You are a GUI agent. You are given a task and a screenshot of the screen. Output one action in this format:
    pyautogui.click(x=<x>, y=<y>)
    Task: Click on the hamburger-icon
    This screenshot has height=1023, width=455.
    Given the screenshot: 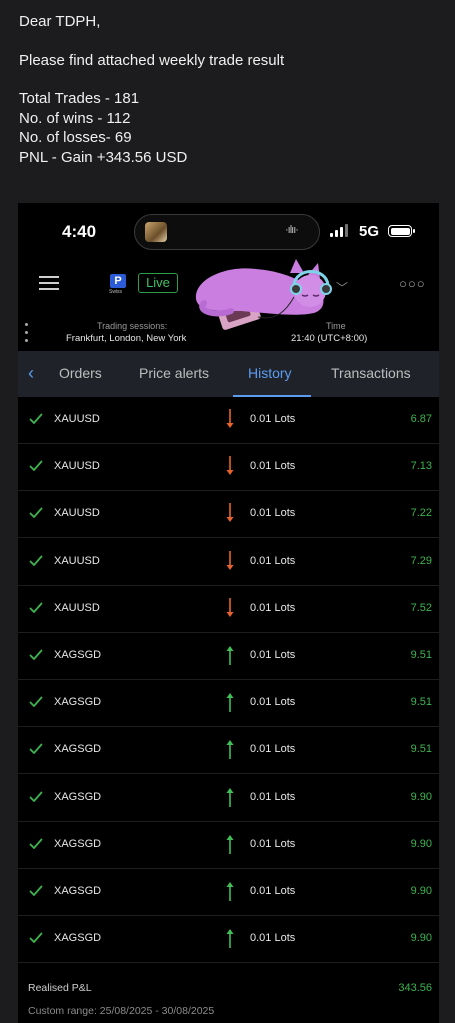 What is the action you would take?
    pyautogui.click(x=49, y=283)
    